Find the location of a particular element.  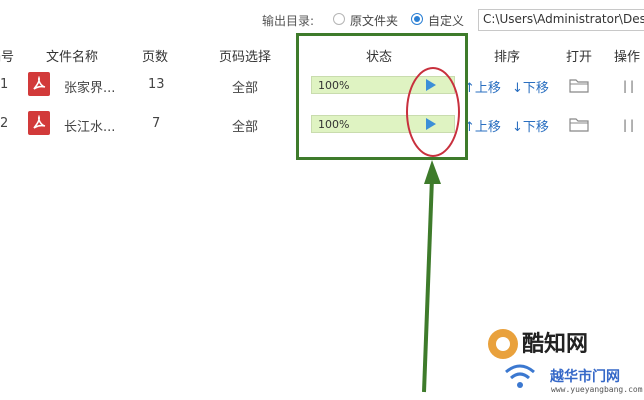

watermark-site-text: 越华市门网 is located at coordinates (585, 377).